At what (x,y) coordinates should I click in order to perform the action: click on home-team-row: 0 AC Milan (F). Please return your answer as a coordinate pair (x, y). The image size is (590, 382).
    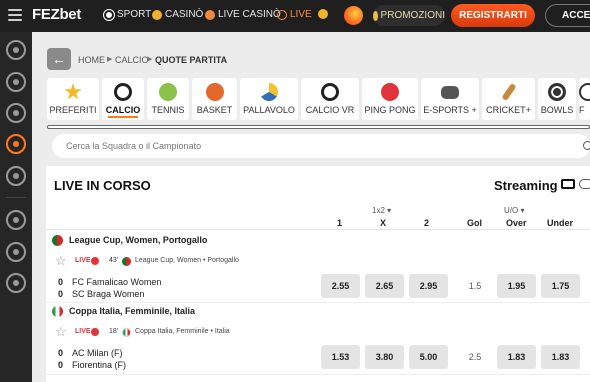
    Looking at the image, I should click on (90, 353).